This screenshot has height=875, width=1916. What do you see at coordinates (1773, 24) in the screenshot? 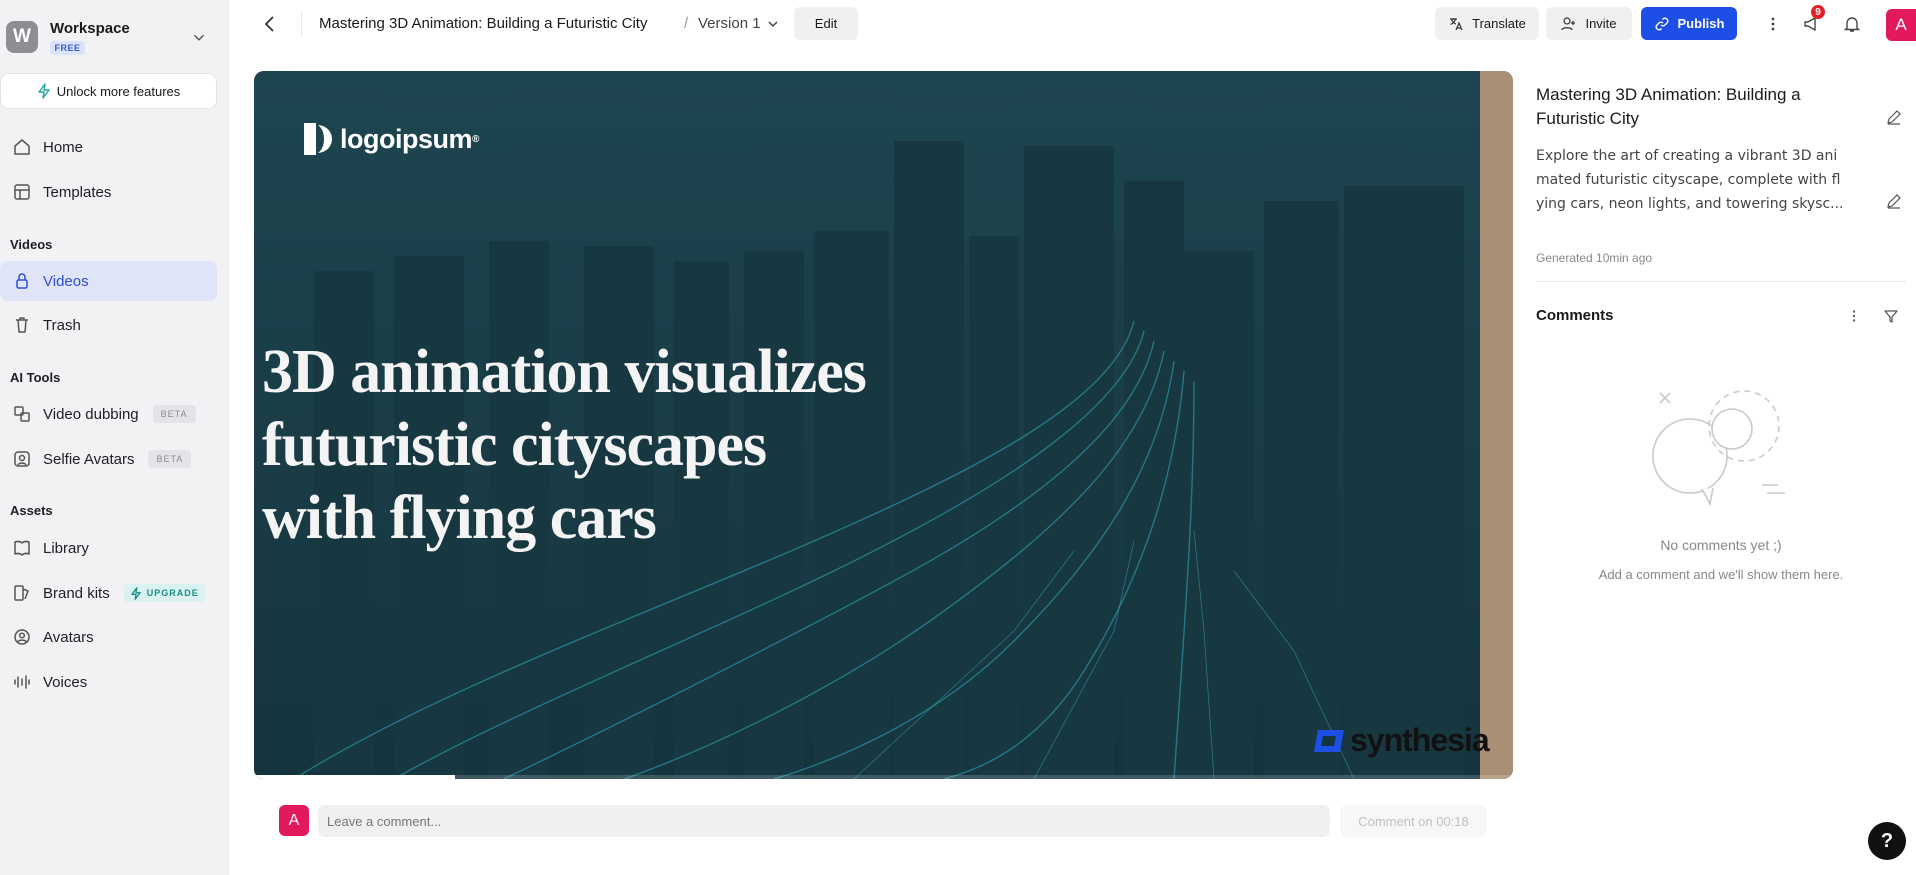
I see `more-options-icon` at bounding box center [1773, 24].